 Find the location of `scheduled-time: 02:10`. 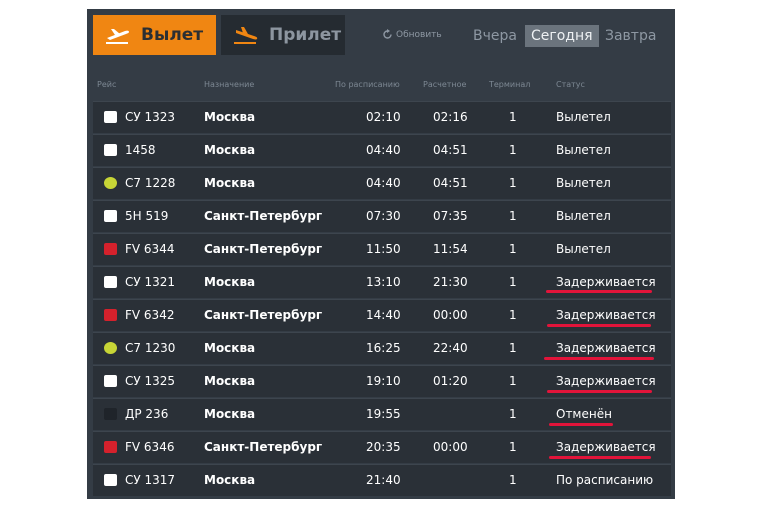

scheduled-time: 02:10 is located at coordinates (383, 117).